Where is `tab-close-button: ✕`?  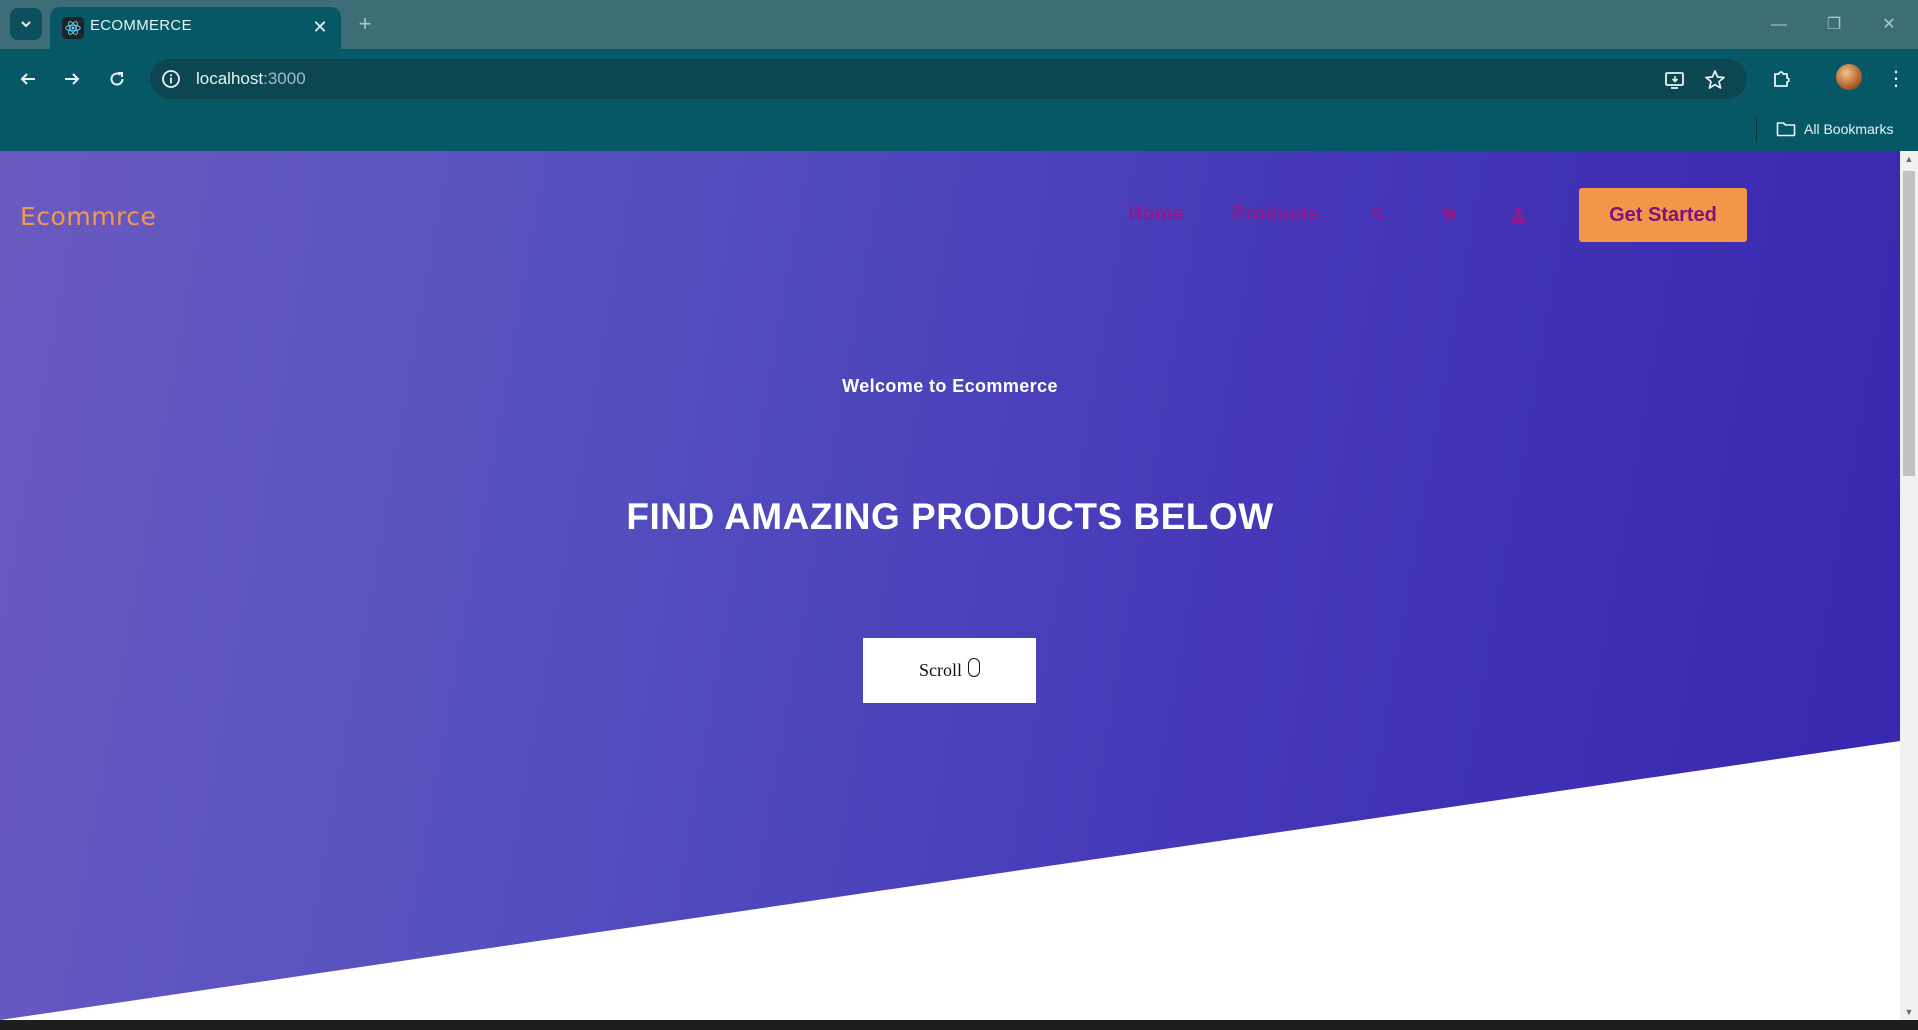 tab-close-button: ✕ is located at coordinates (320, 27).